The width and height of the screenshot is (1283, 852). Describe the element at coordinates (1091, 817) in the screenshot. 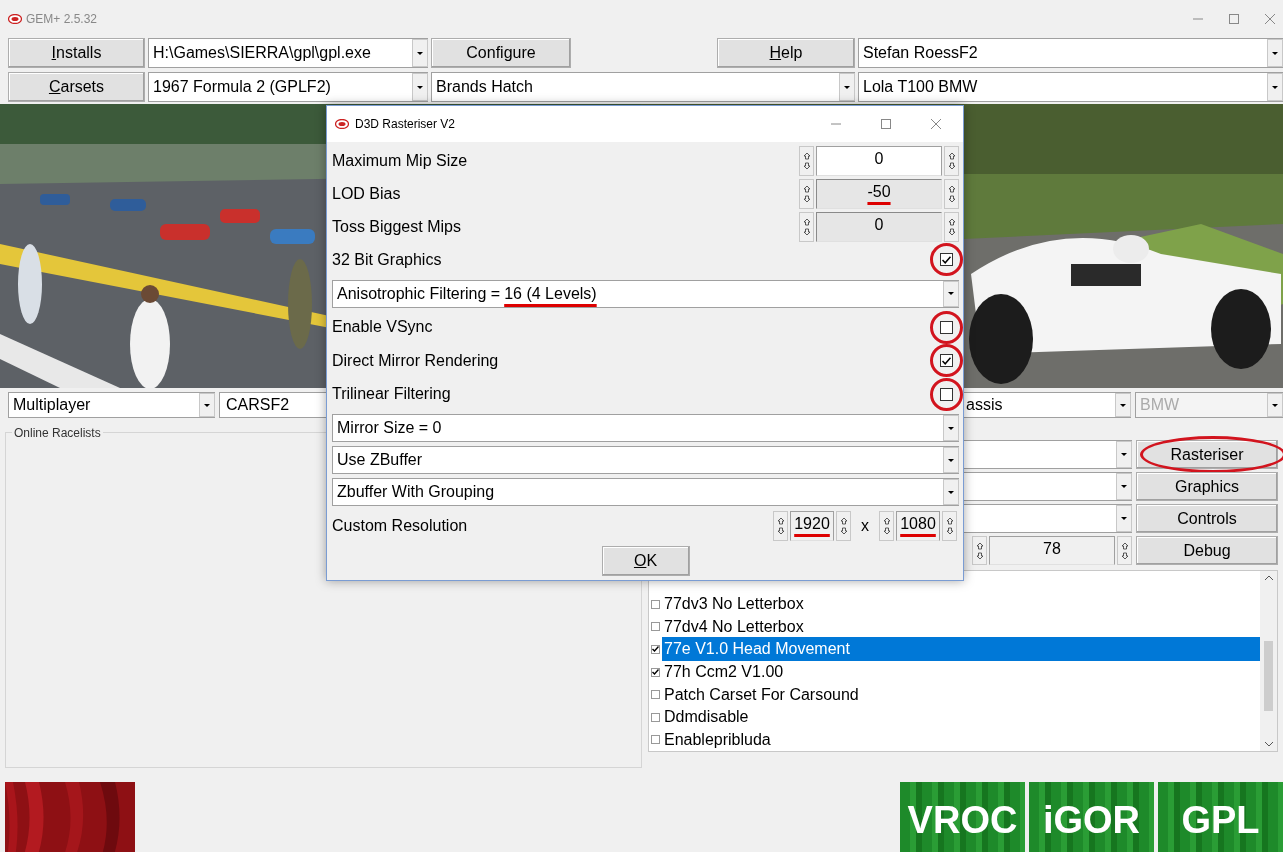

I see `launch-button: iGOR` at that location.